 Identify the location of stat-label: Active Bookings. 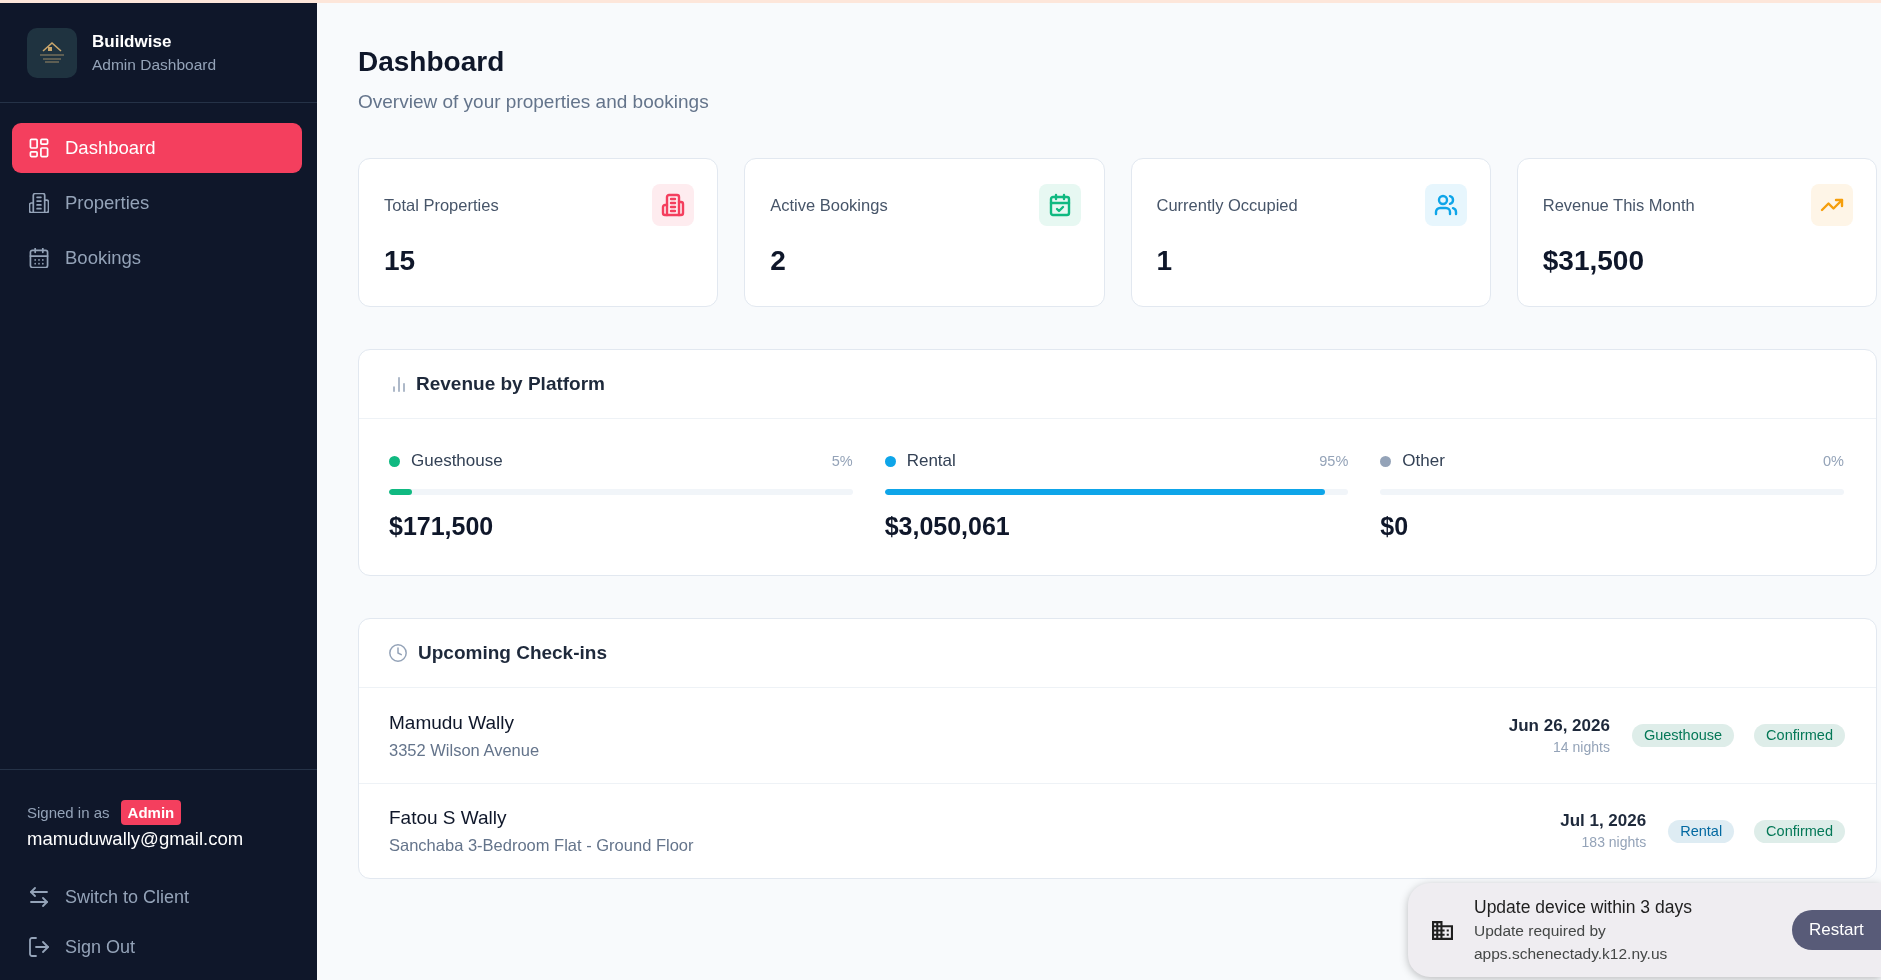
(829, 205).